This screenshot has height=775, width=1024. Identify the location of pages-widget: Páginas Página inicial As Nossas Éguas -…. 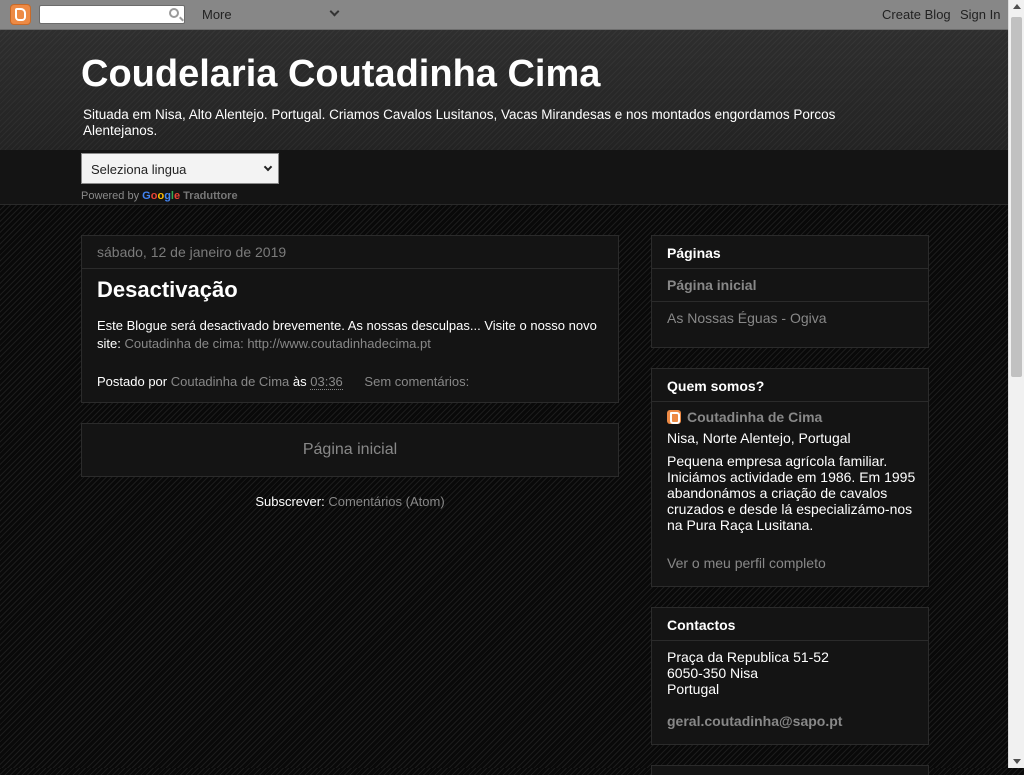
(790, 291).